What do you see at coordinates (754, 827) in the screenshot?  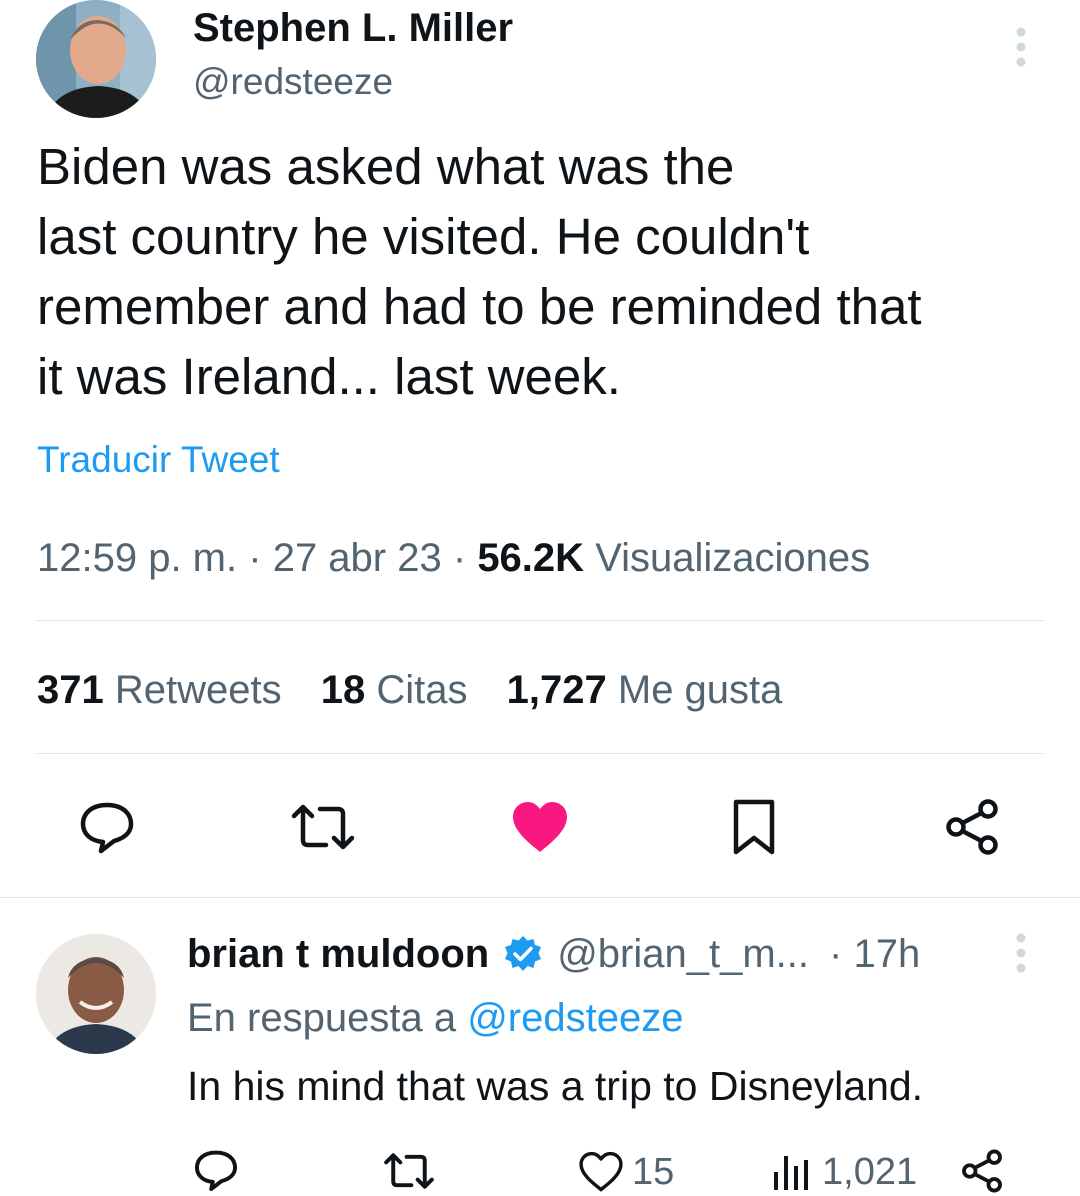 I see `bookmark-icon` at bounding box center [754, 827].